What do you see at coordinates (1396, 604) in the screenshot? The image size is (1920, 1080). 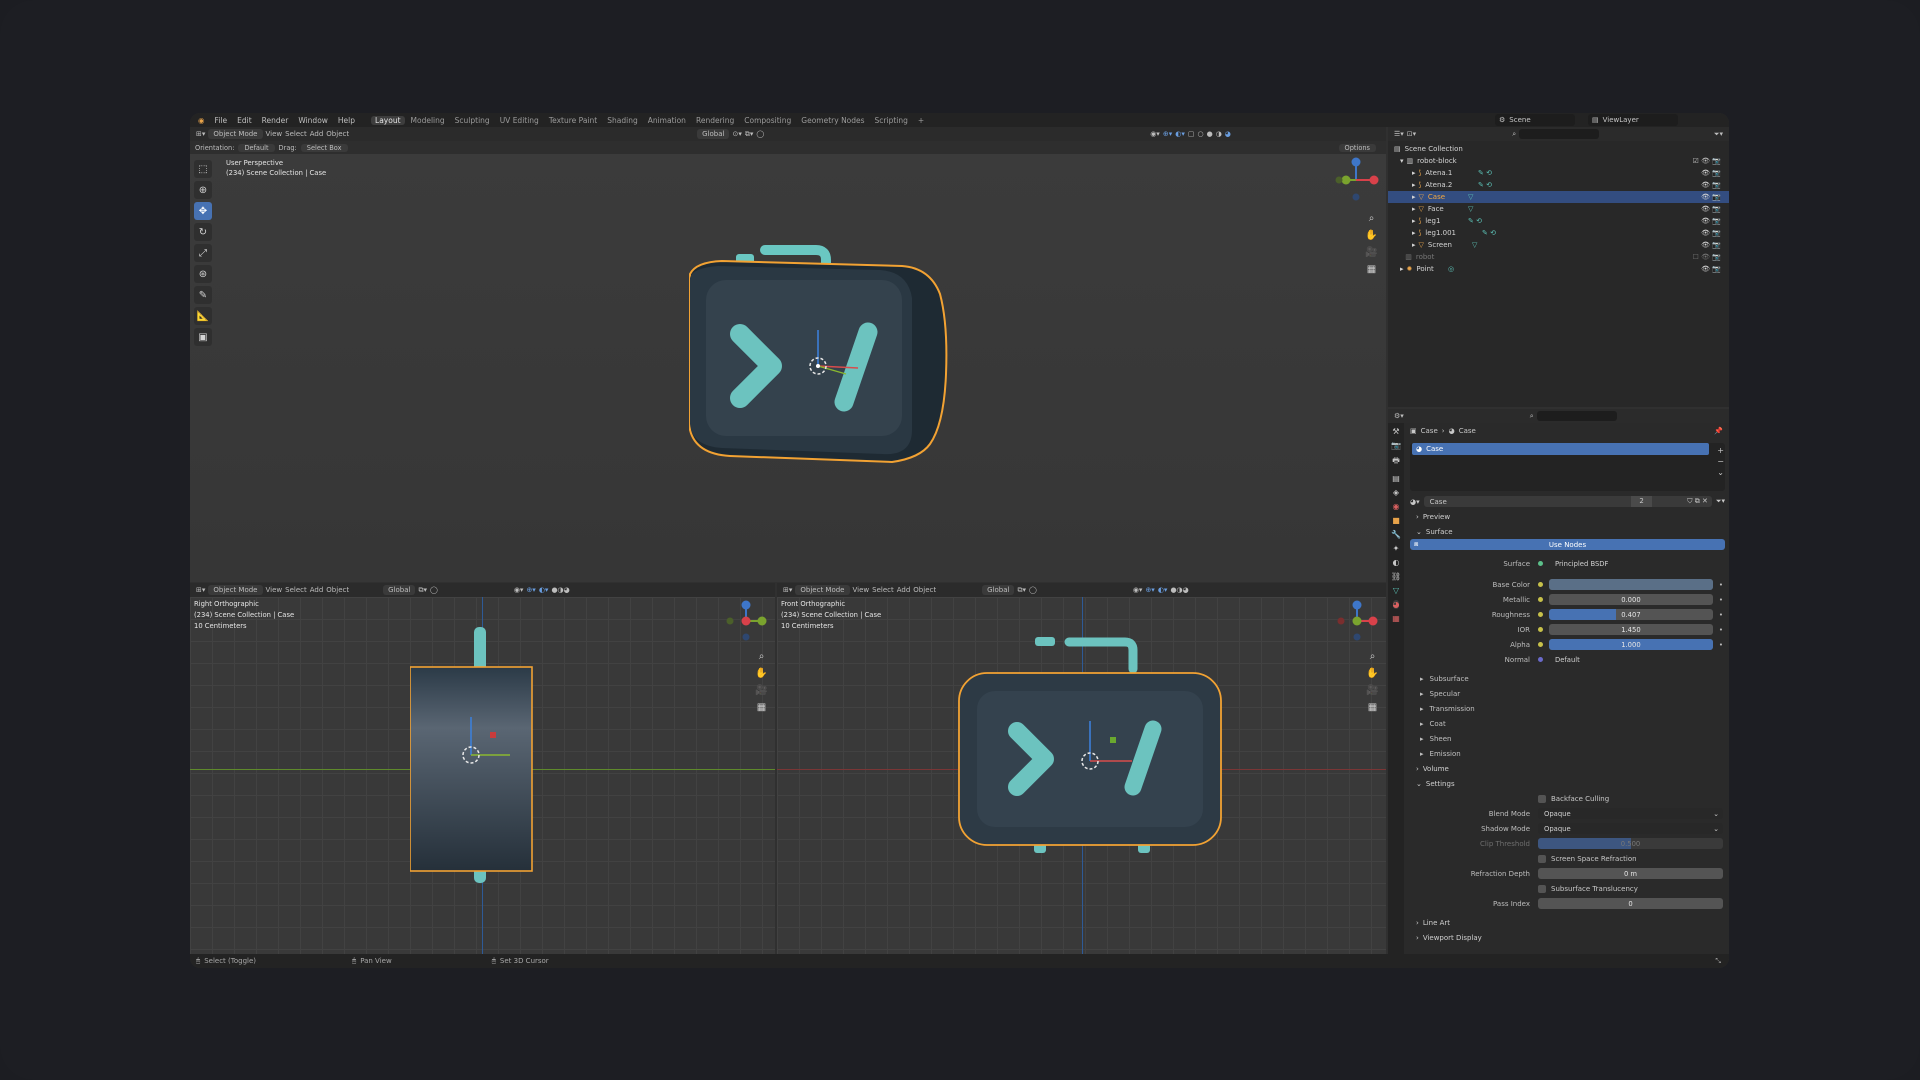 I see `material-tab-icon: ◕` at bounding box center [1396, 604].